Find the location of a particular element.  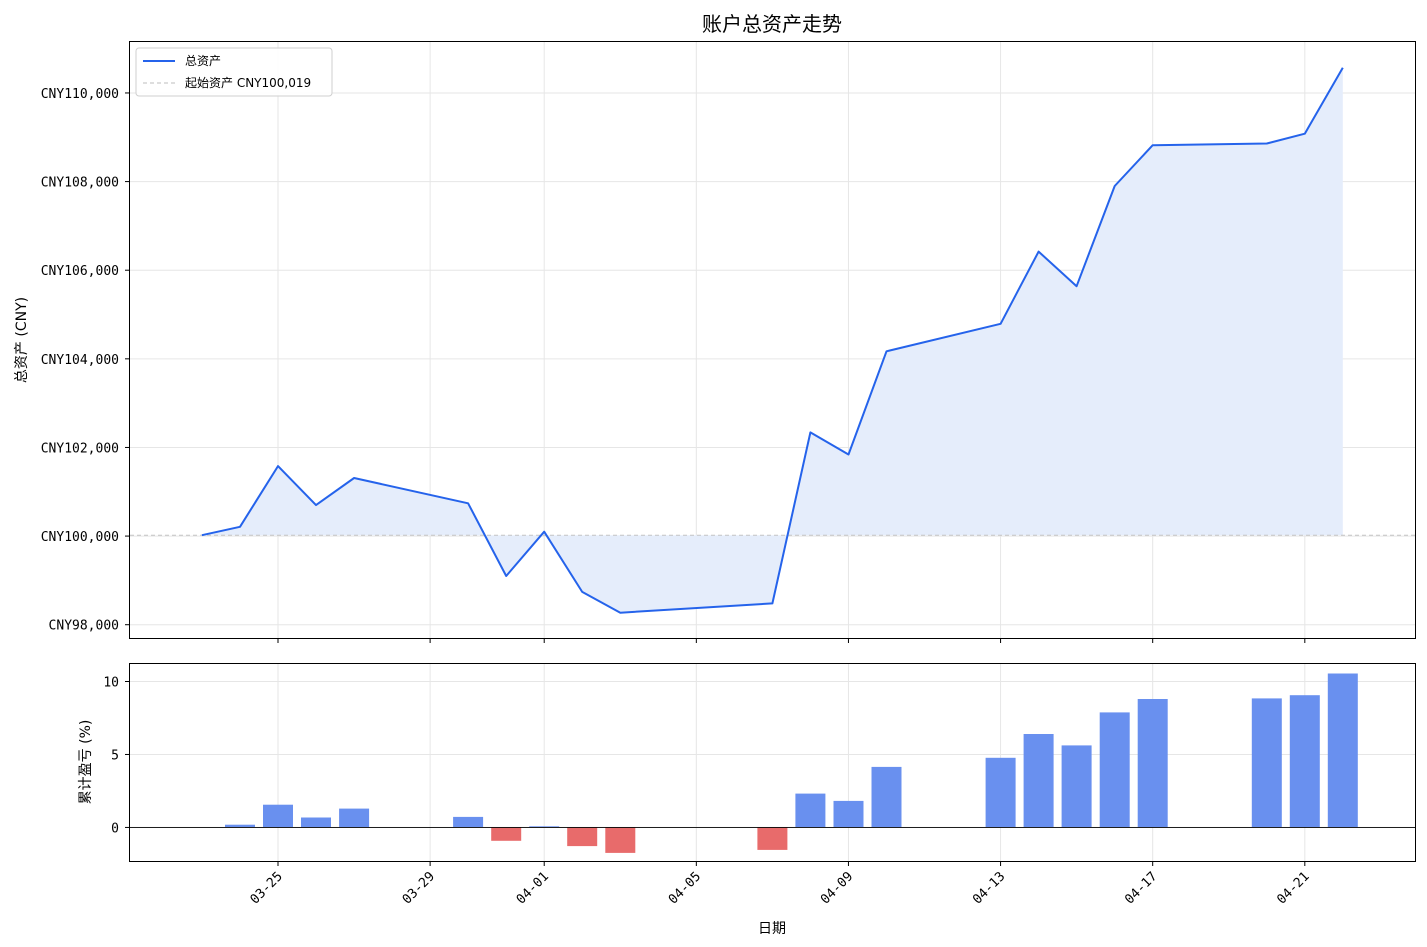

top-y-tick-label: CNY102,000 is located at coordinates (80, 448).